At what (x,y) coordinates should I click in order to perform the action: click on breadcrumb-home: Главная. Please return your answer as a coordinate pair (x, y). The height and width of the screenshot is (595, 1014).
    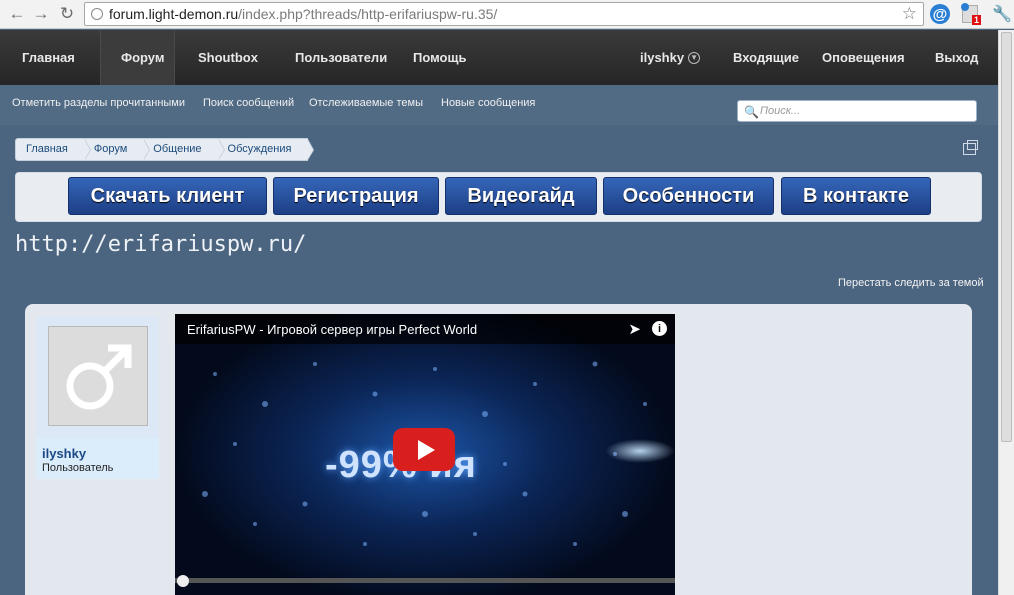
    Looking at the image, I should click on (53, 149).